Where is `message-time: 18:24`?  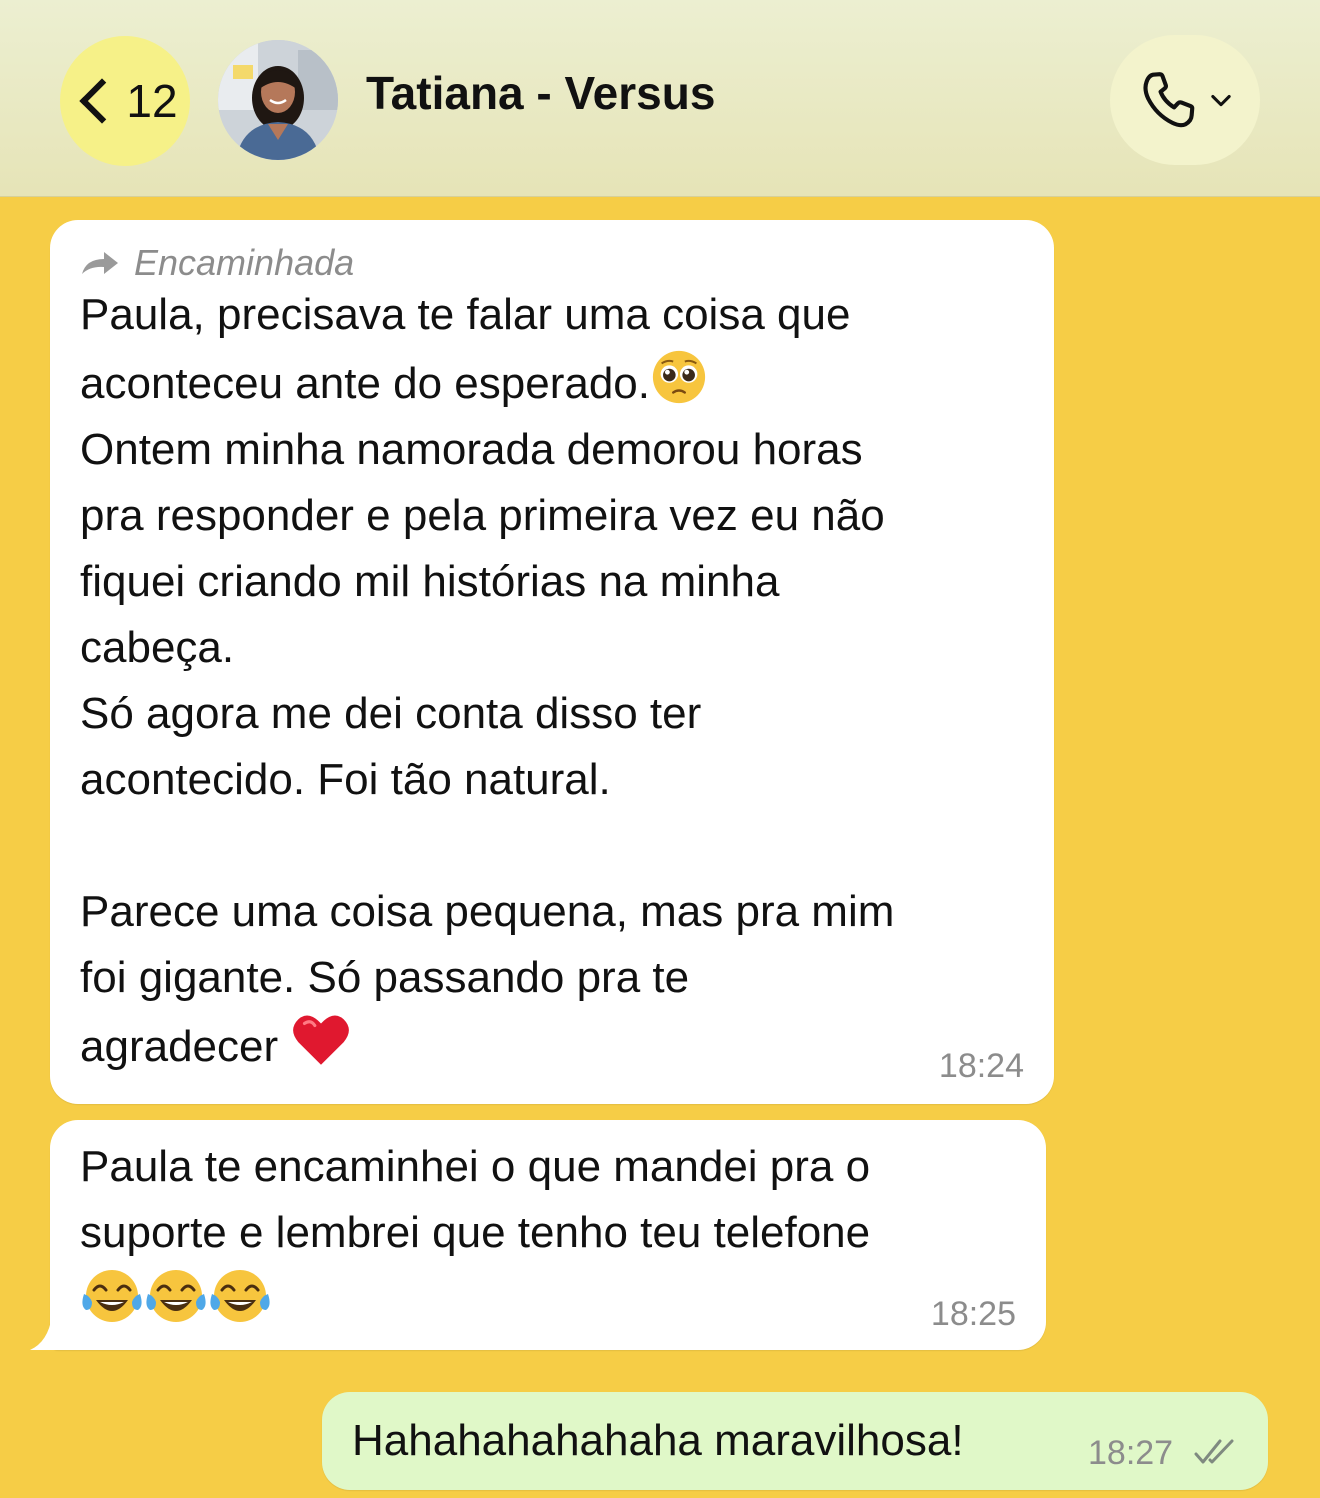 message-time: 18:24 is located at coordinates (981, 1066).